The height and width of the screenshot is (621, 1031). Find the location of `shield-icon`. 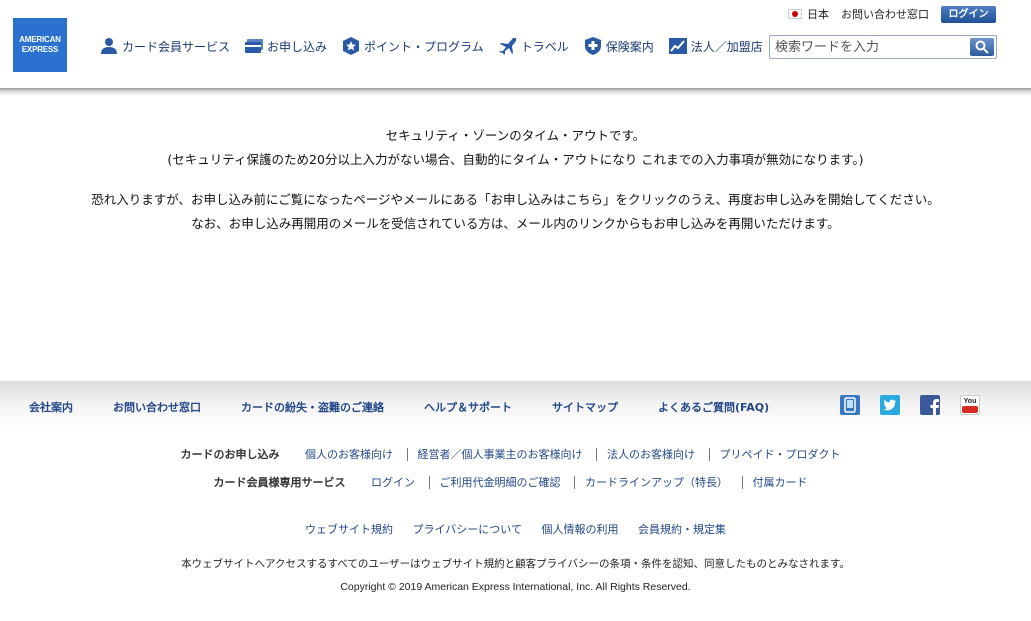

shield-icon is located at coordinates (593, 46).